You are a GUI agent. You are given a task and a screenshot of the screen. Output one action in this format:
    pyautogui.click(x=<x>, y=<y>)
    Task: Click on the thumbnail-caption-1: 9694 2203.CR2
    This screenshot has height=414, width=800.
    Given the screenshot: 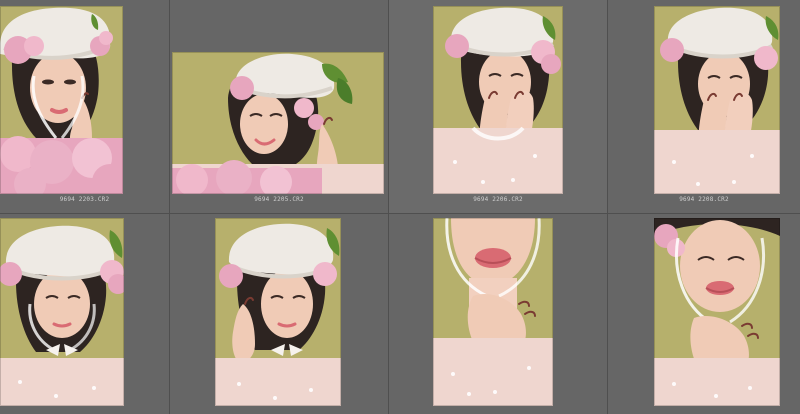 What is the action you would take?
    pyautogui.click(x=84, y=199)
    